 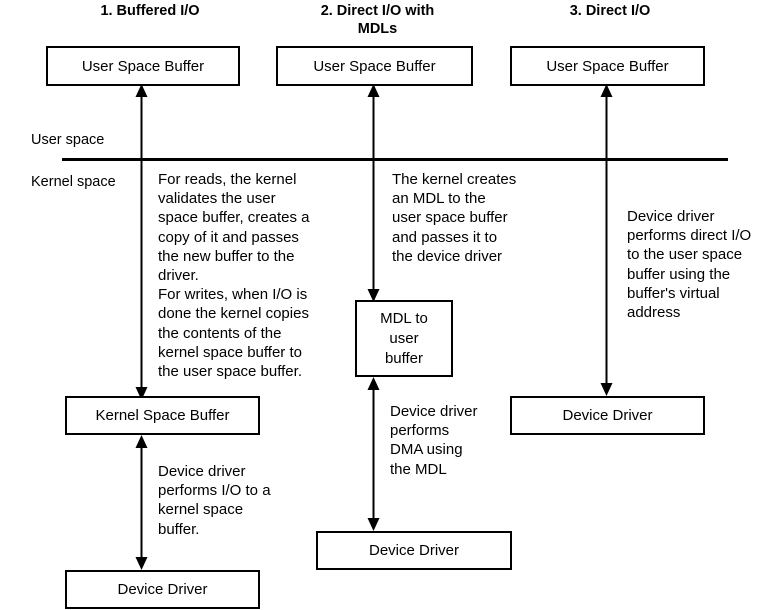 I want to click on column-title-direct-io-with-mdls: 2. Direct I/O with MDLs, so click(x=377, y=20).